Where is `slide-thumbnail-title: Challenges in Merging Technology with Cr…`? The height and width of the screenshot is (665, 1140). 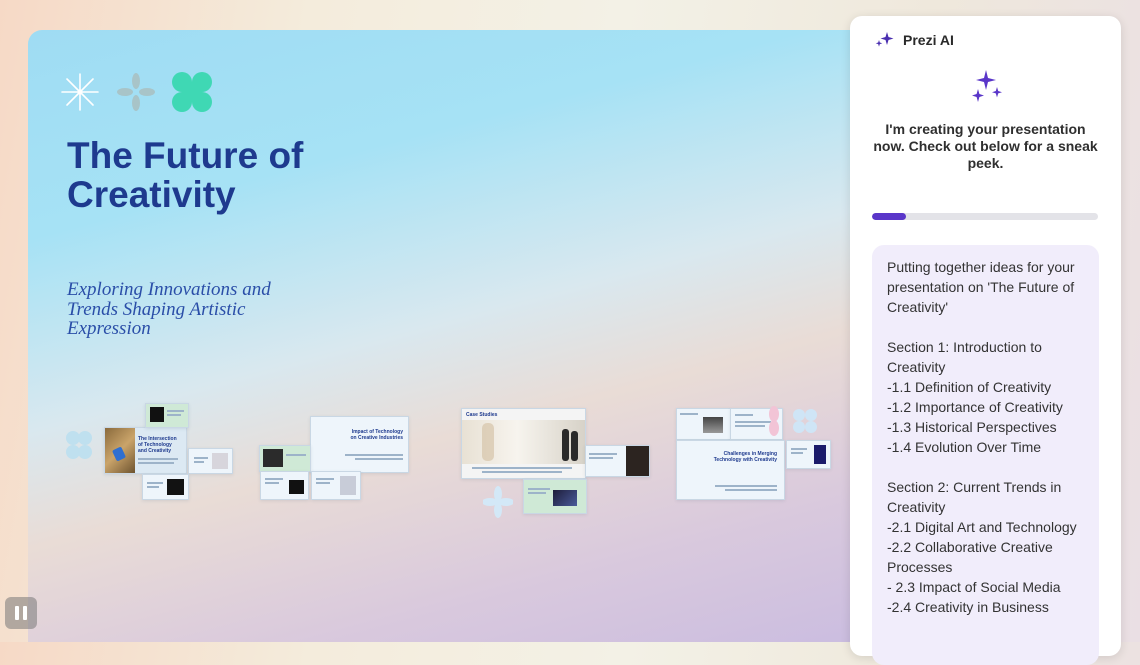 slide-thumbnail-title: Challenges in Merging Technology with Cr… is located at coordinates (745, 457).